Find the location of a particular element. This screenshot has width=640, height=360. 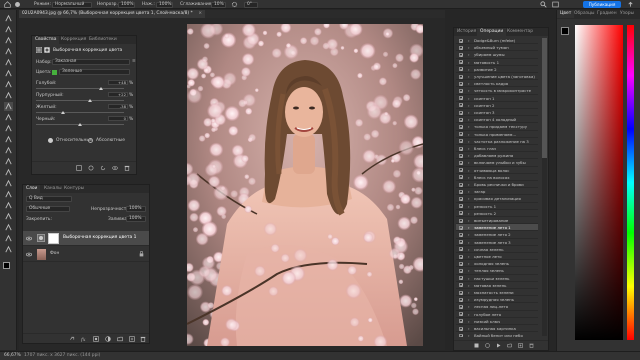

tab-adjustments: Коррекция is located at coordinates (73, 40).